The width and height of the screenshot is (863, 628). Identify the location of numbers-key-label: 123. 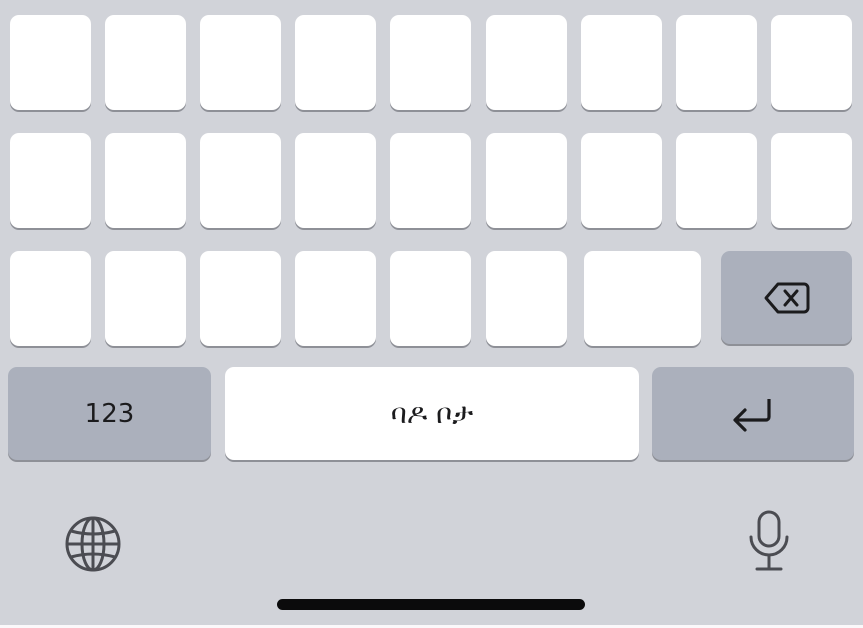
(109, 413).